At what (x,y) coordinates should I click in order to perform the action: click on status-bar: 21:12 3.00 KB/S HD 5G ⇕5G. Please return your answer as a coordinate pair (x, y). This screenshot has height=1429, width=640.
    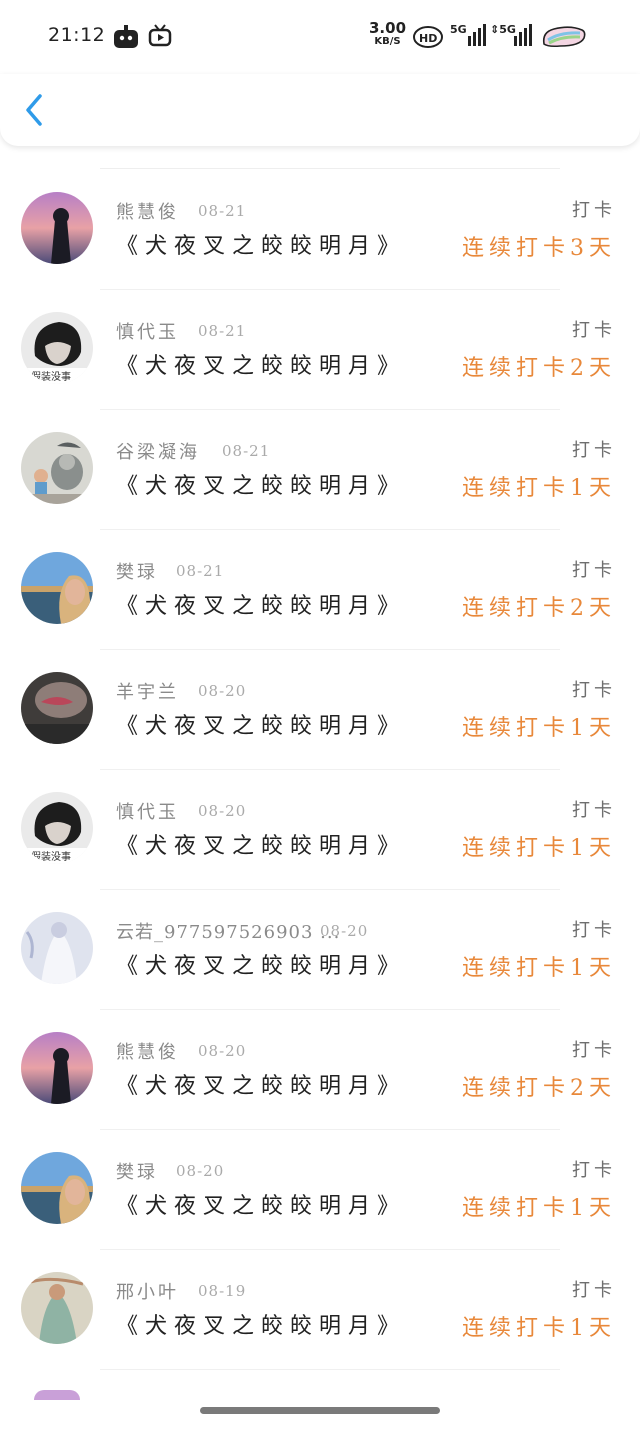
    Looking at the image, I should click on (320, 37).